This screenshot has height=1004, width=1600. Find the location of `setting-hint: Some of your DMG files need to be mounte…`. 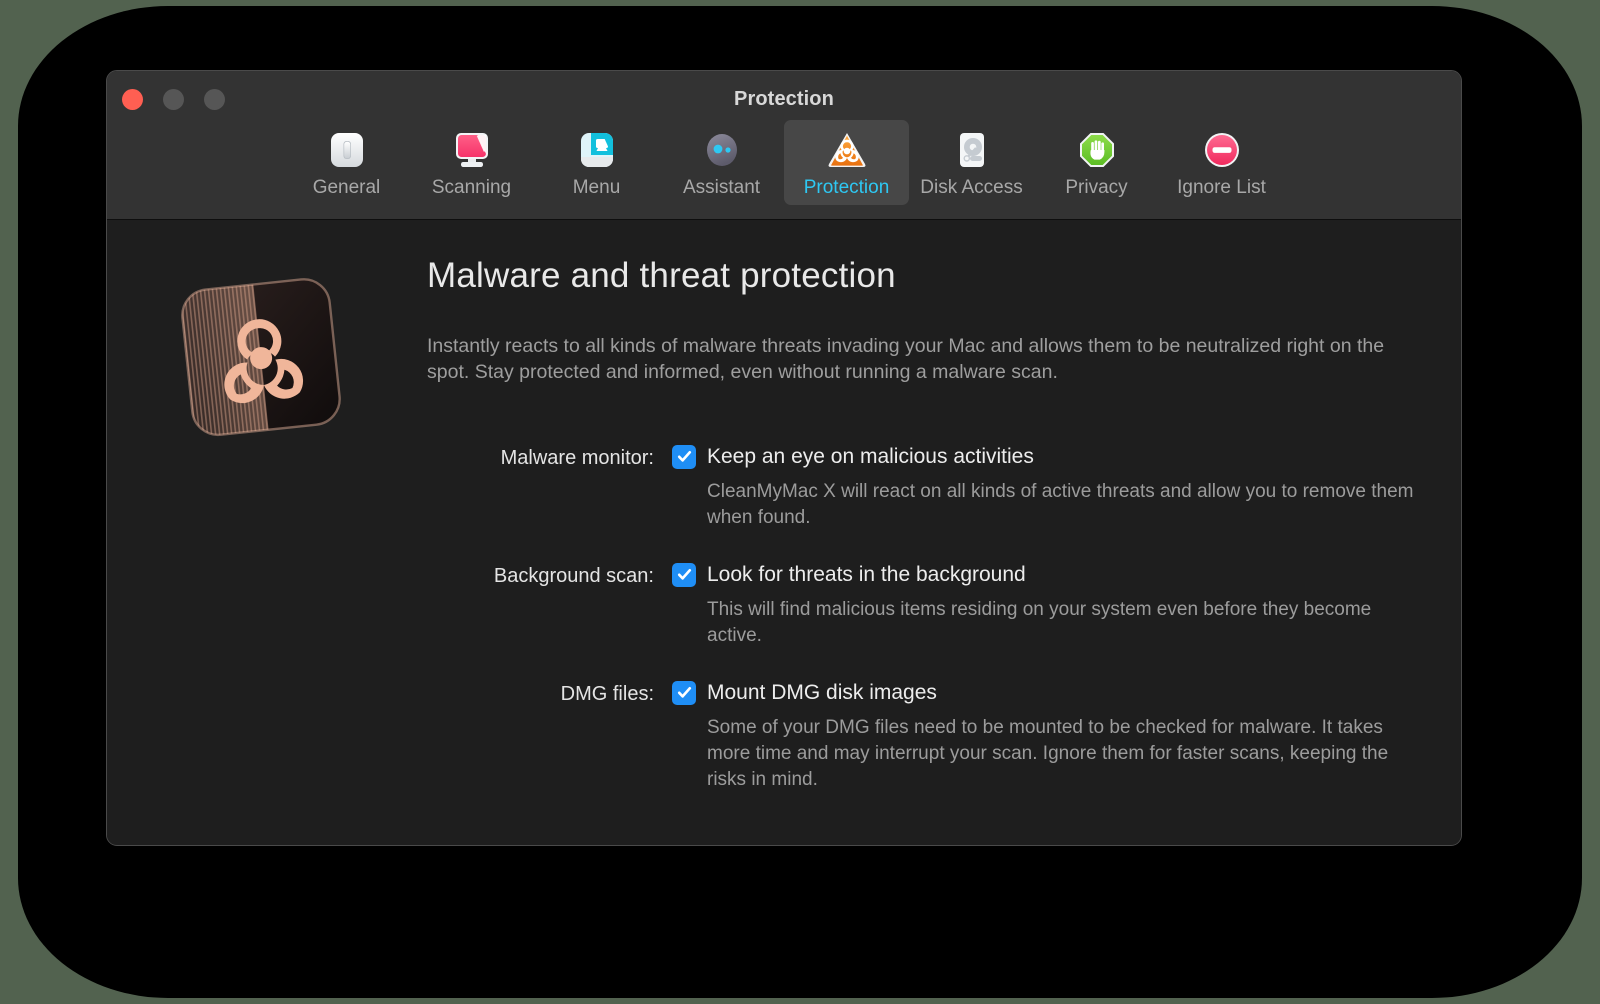

setting-hint: Some of your DMG files need to be mounte… is located at coordinates (1048, 753).